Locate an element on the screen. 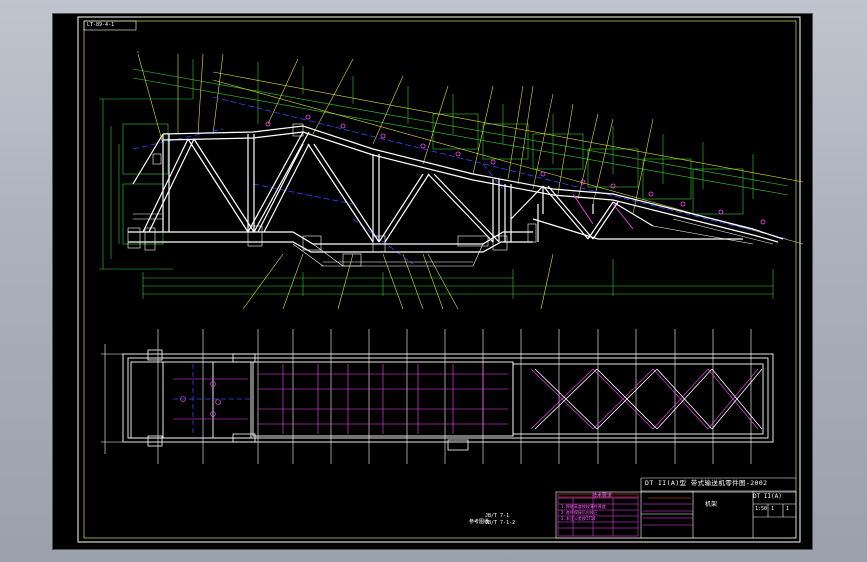 Image resolution: width=867 pixels, height=562 pixels. title-block-scale: 1:50 is located at coordinates (761, 509).